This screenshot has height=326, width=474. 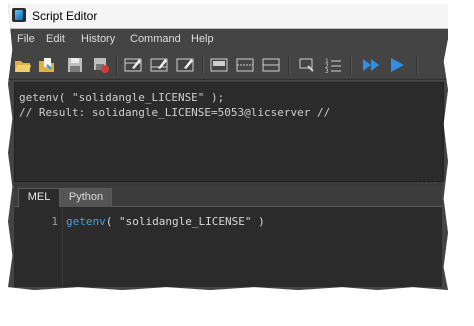 I want to click on menu-file: File, so click(x=26, y=39).